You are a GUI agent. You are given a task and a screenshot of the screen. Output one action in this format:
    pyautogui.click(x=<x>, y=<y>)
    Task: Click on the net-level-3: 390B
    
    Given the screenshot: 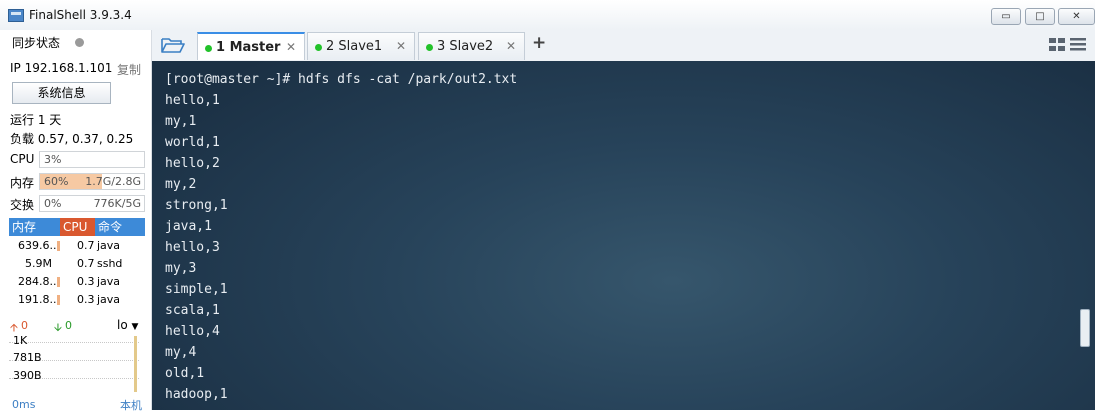 What is the action you would take?
    pyautogui.click(x=27, y=375)
    